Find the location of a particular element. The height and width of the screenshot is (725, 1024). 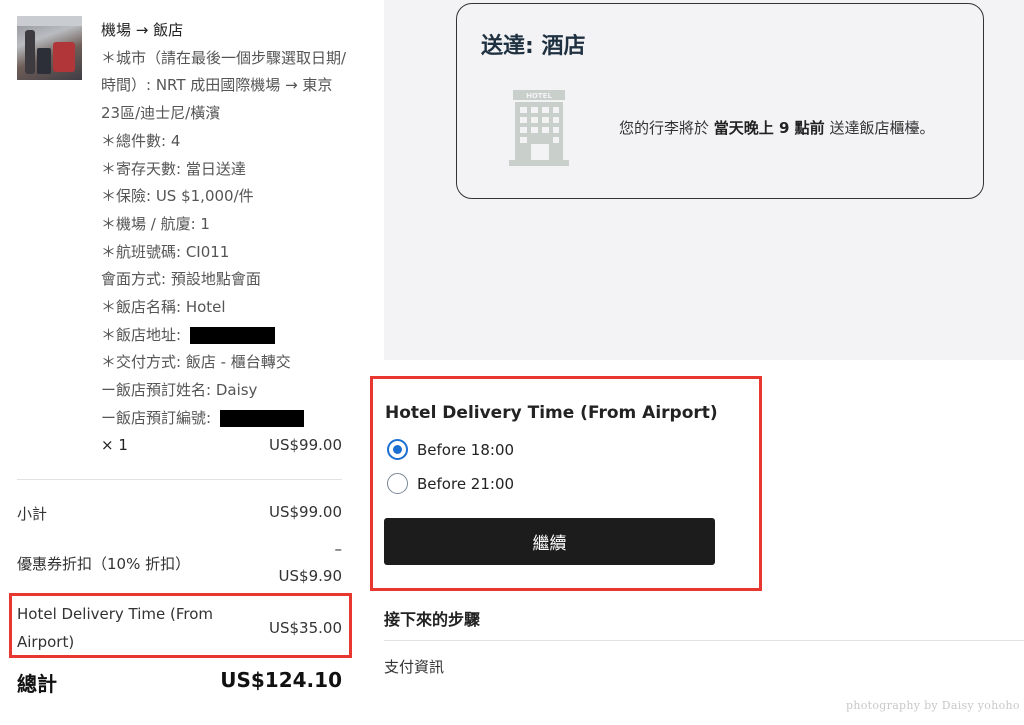

order-item-line: ＊保險: US $1,000/件 is located at coordinates (177, 196).